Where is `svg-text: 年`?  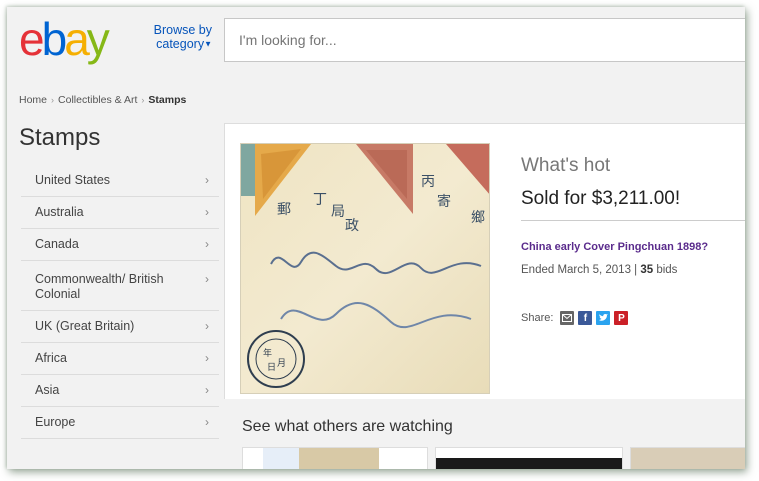 svg-text: 年 is located at coordinates (267, 353).